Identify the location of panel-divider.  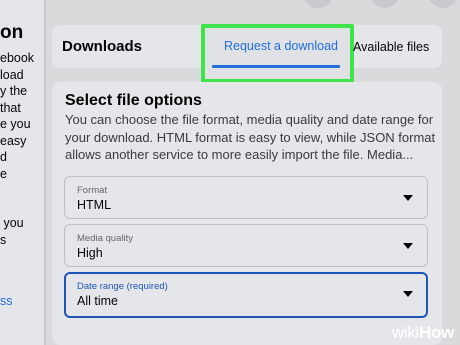
(45, 172).